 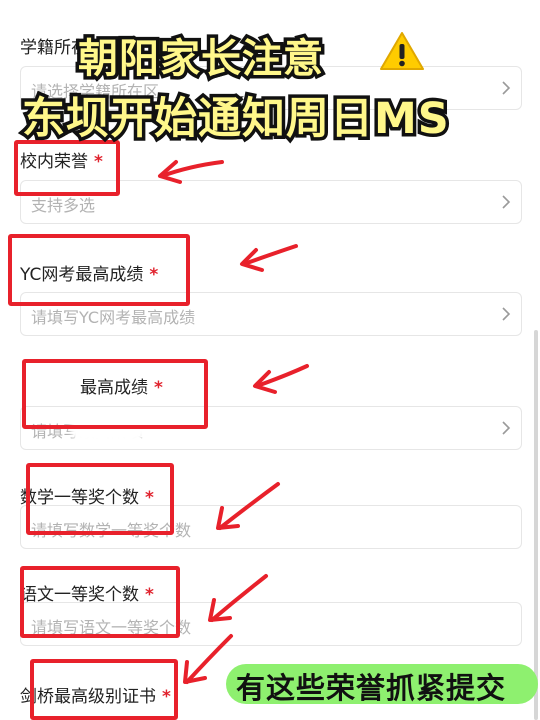 What do you see at coordinates (201, 59) in the screenshot?
I see `title-line-1: 朝阳家长注意` at bounding box center [201, 59].